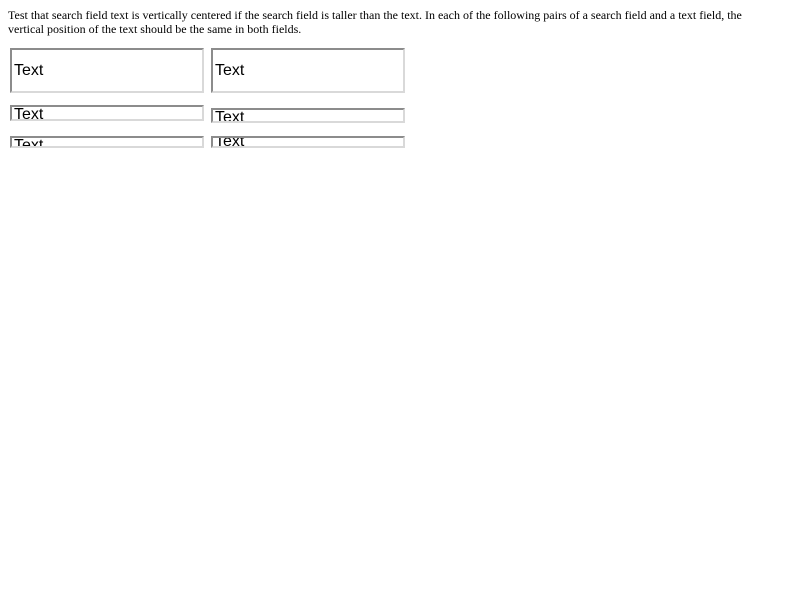 The width and height of the screenshot is (800, 600). I want to click on search-field-1: Text, so click(107, 70).